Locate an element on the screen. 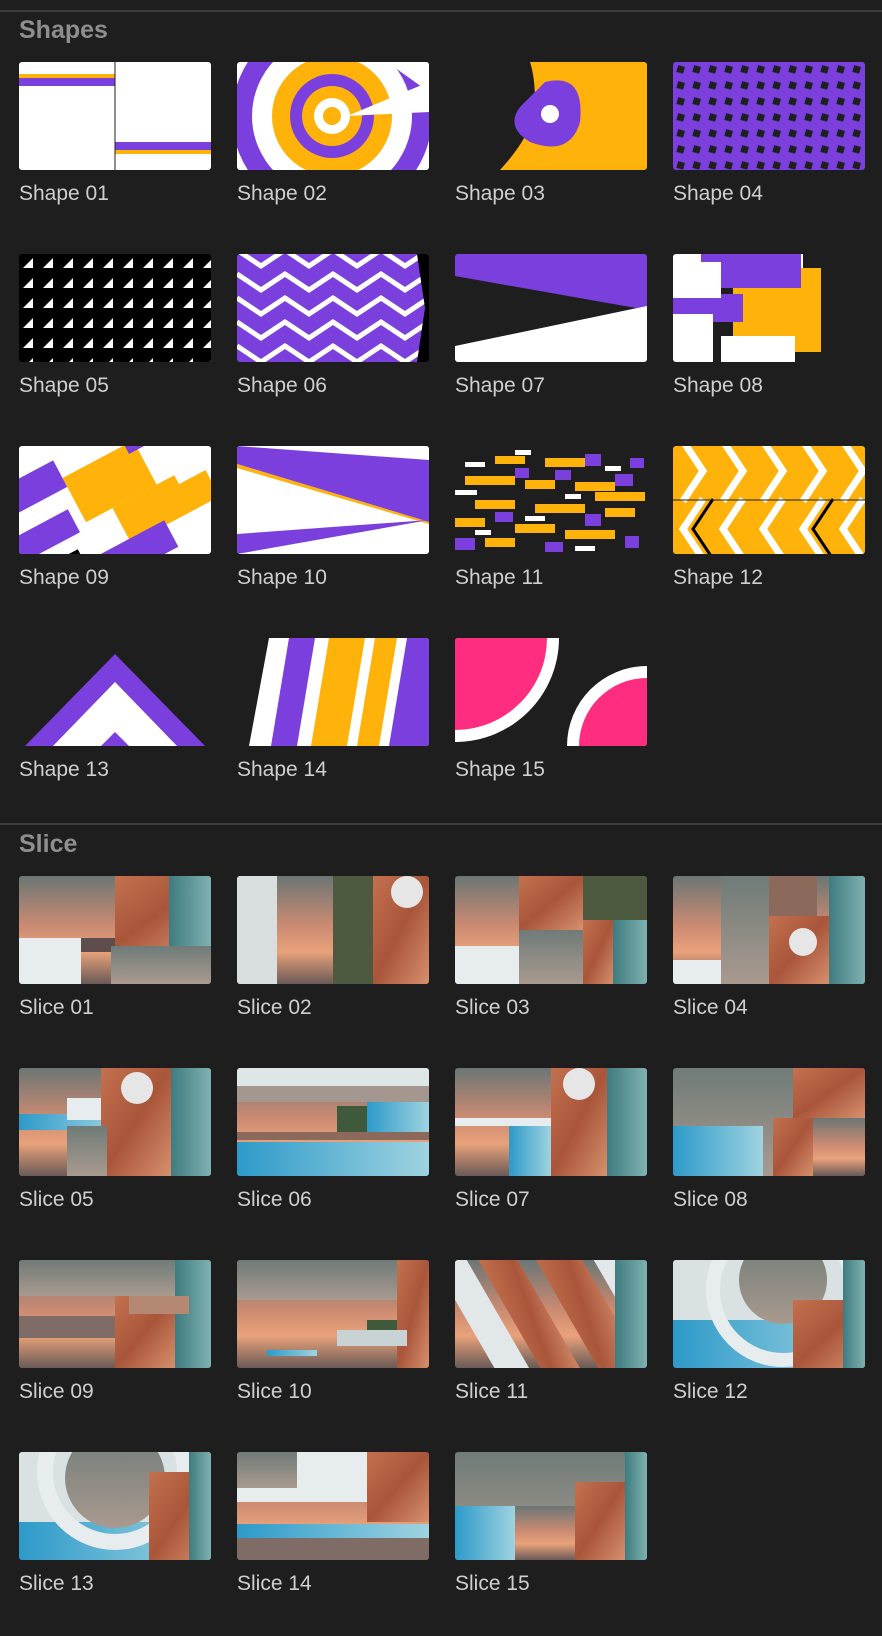  tile-label: Shape 02 is located at coordinates (282, 193).